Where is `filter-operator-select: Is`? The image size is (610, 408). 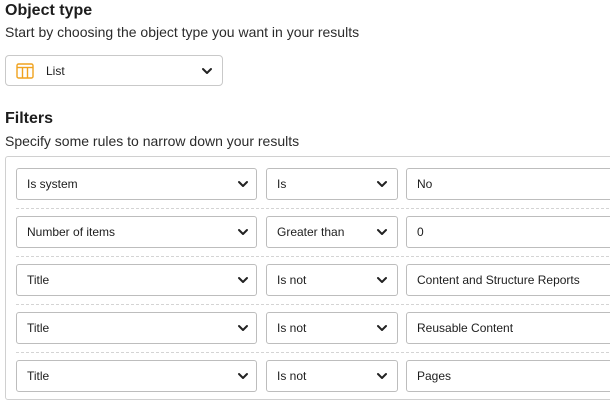
filter-operator-select: Is is located at coordinates (332, 184).